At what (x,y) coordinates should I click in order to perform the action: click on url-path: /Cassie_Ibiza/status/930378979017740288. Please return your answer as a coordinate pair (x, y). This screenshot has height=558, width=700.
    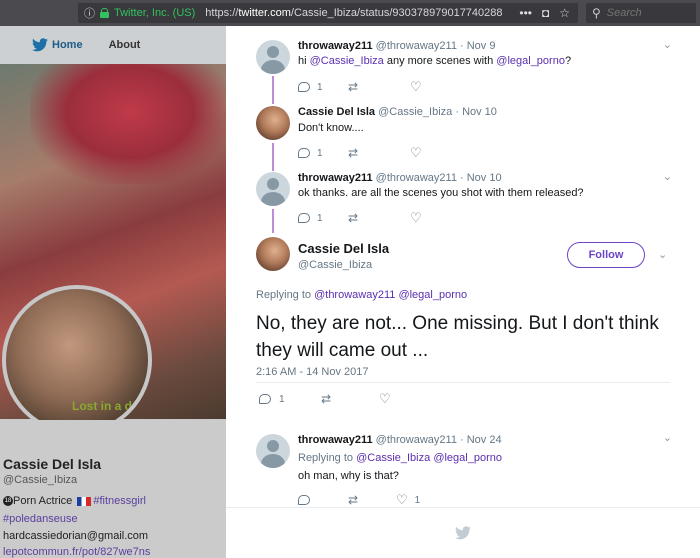
    Looking at the image, I should click on (396, 13).